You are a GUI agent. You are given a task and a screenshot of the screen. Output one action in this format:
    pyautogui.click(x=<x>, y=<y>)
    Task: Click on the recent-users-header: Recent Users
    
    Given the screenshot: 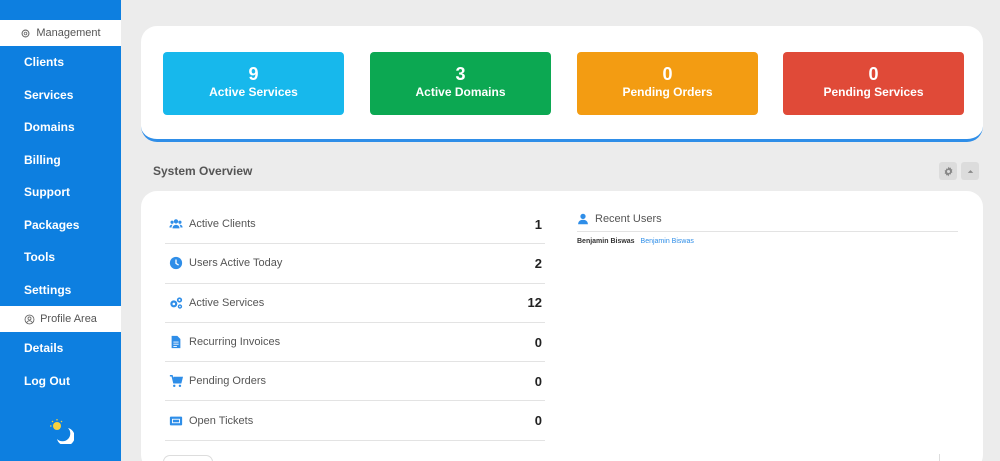 What is the action you would take?
    pyautogui.click(x=767, y=222)
    